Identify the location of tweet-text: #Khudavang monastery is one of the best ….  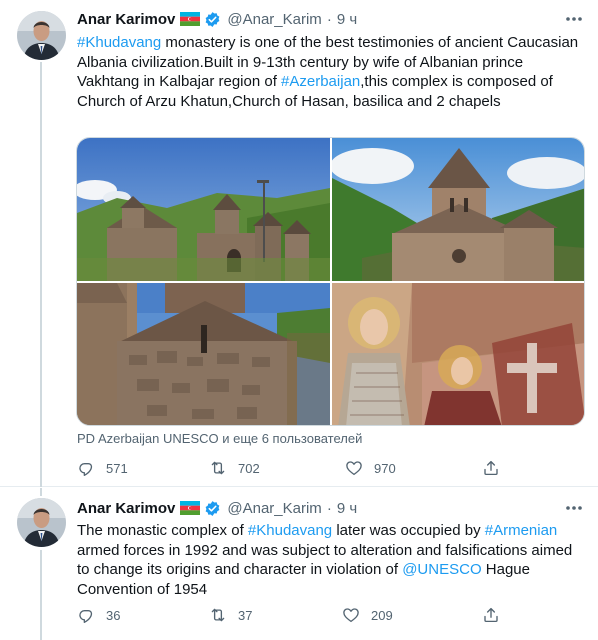
(332, 72).